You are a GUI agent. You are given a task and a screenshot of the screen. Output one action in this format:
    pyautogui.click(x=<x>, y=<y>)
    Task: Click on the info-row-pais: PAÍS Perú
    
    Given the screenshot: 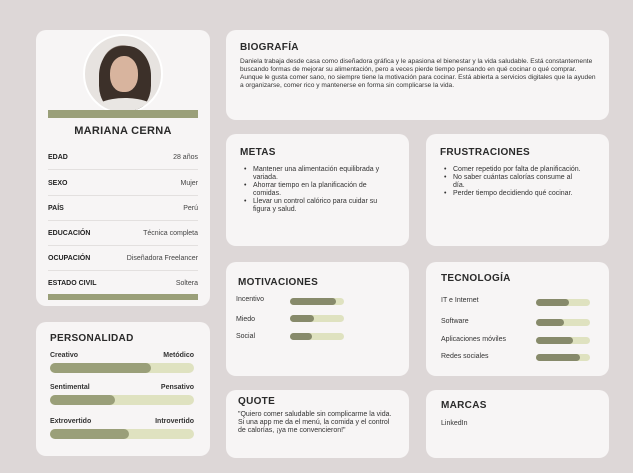 What is the action you would take?
    pyautogui.click(x=123, y=208)
    